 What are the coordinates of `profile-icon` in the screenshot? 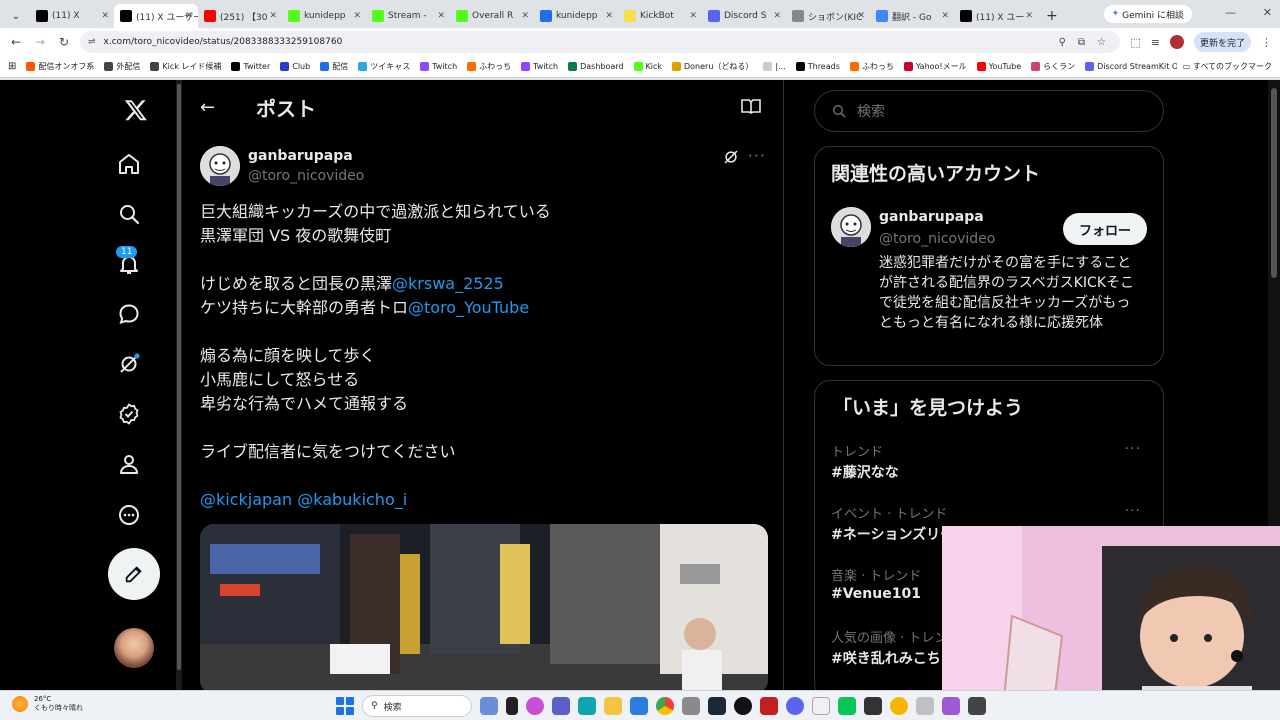 It's located at (129, 464).